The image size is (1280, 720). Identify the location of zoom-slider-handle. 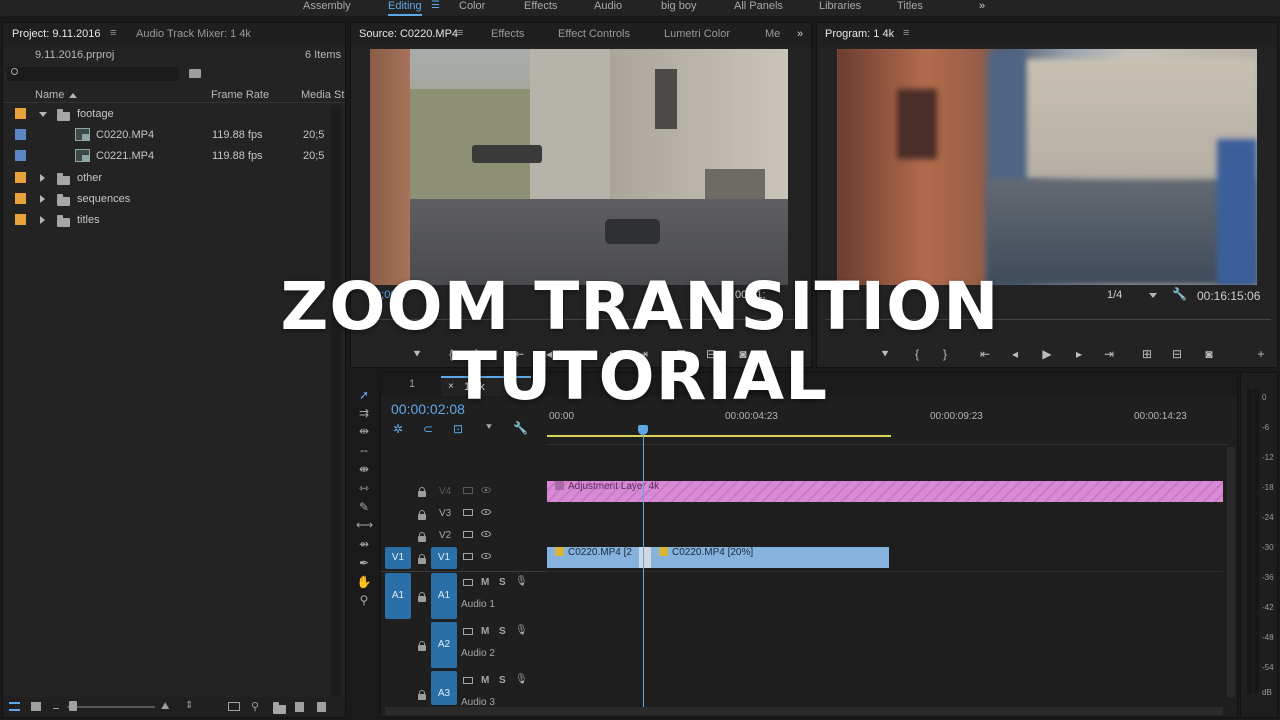
(73, 706).